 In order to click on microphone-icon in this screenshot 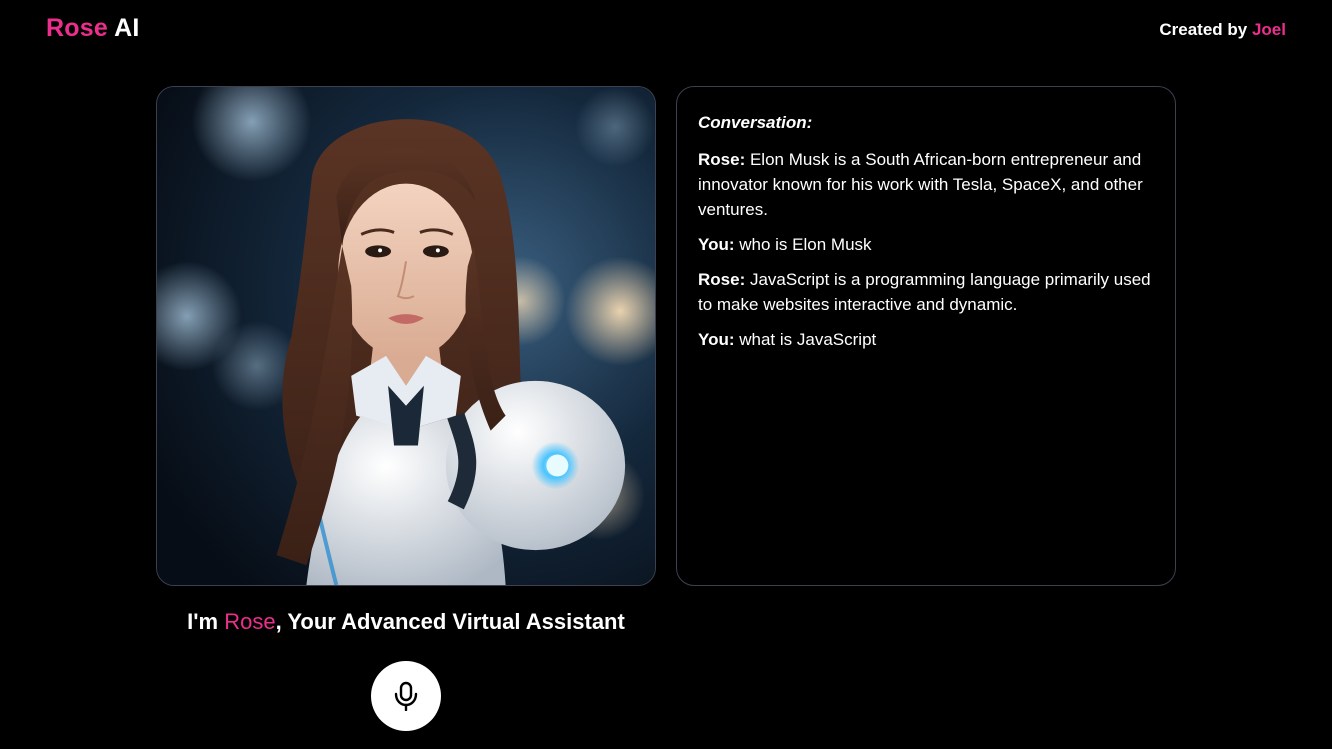, I will do `click(406, 696)`.